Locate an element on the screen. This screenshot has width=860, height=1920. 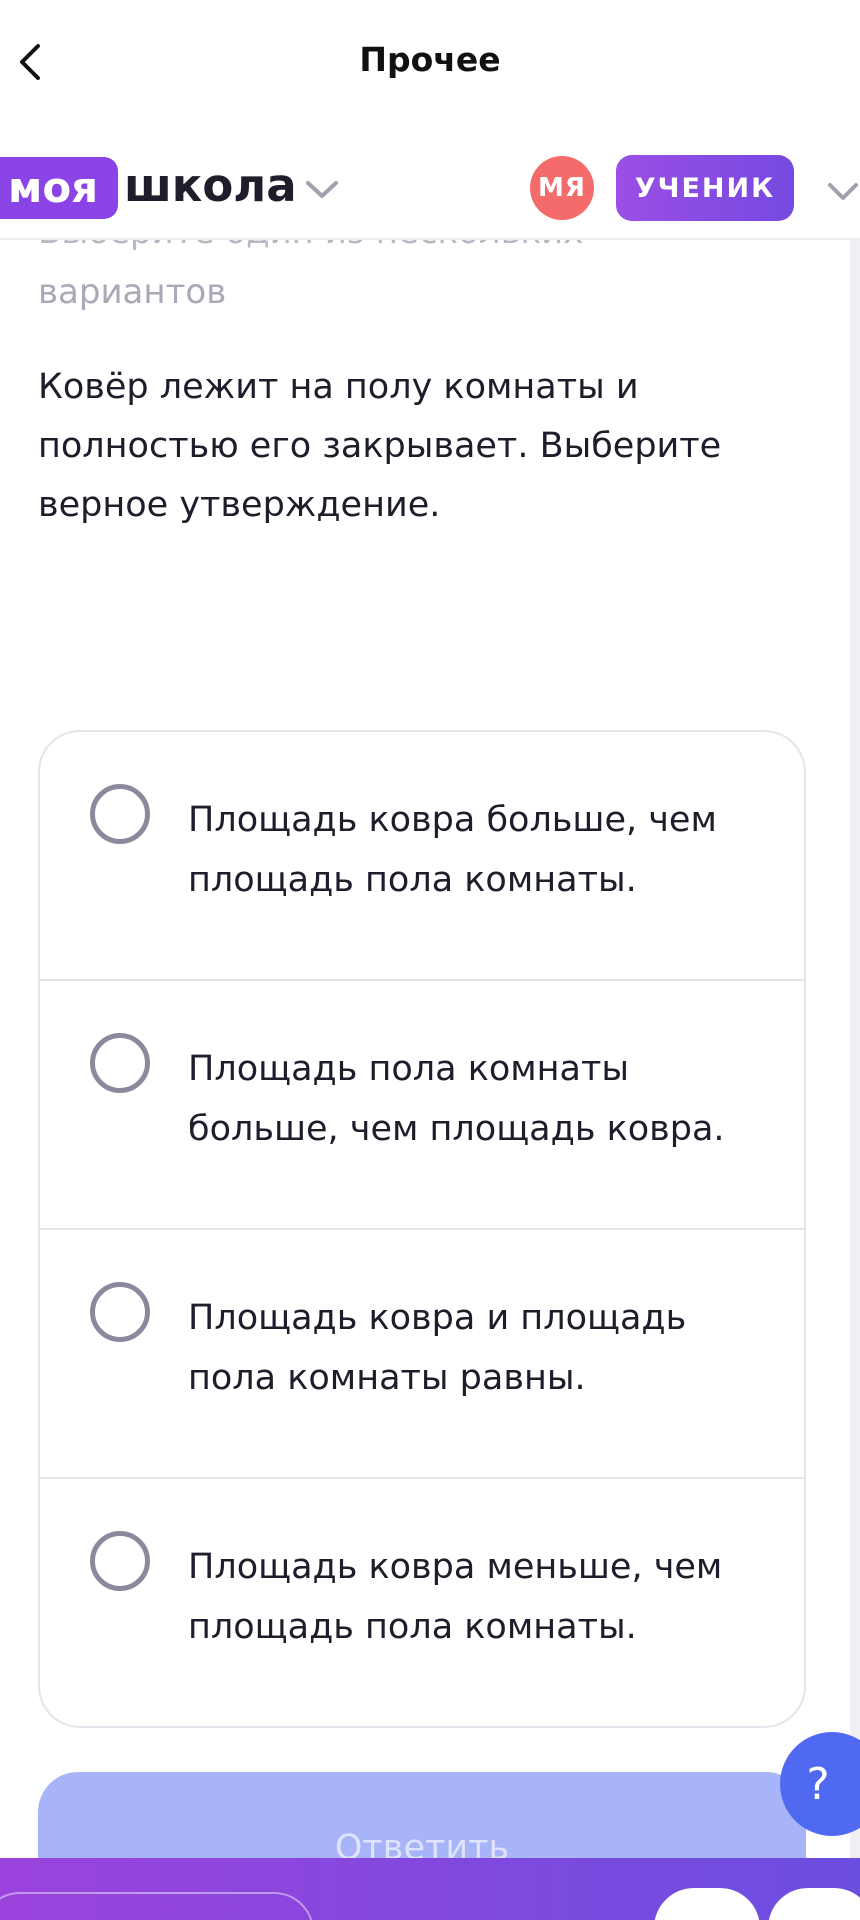
bottom-bar-button is located at coordinates (157, 1906).